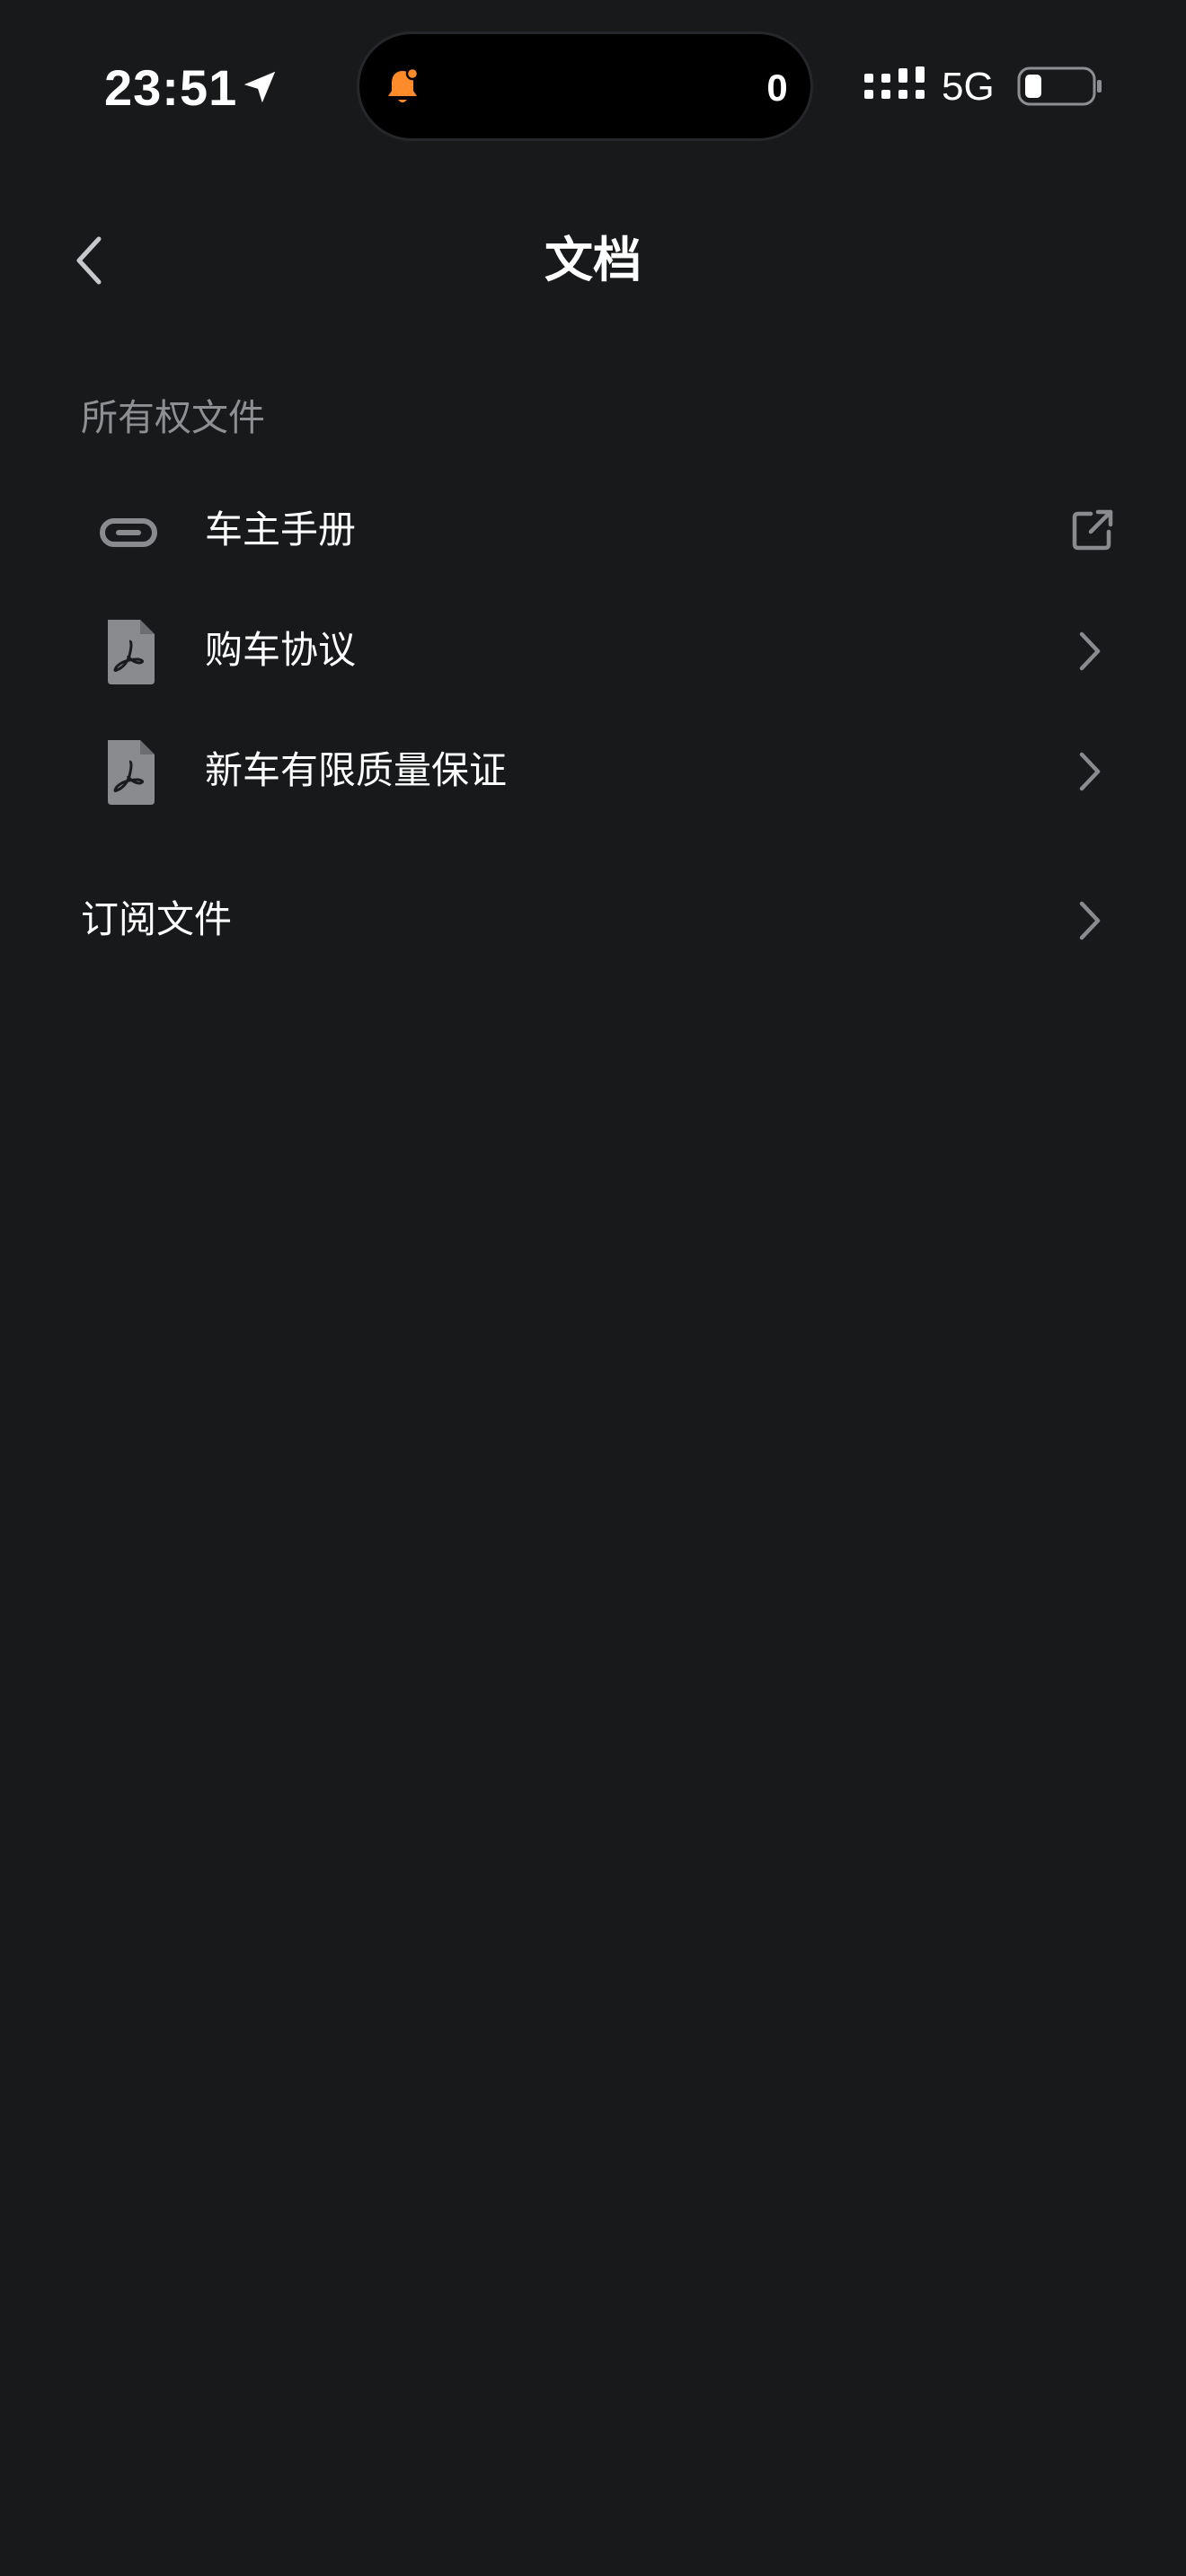 Image resolution: width=1186 pixels, height=2576 pixels. Describe the element at coordinates (593, 530) in the screenshot. I see `list-item-owner-manual: 车主手册` at that location.